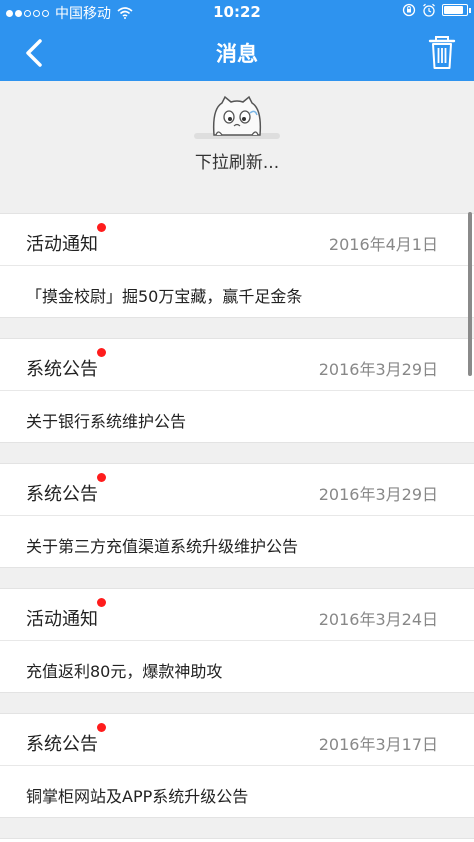 The height and width of the screenshot is (842, 474). I want to click on status-bar: 中国移动 10:22, so click(237, 12).